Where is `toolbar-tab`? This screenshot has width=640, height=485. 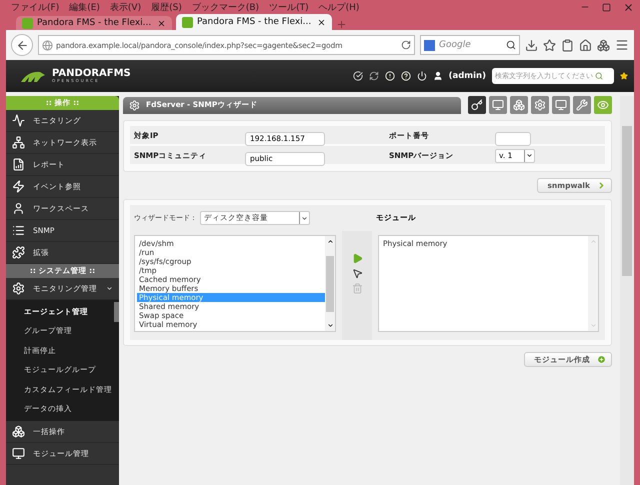
toolbar-tab is located at coordinates (477, 105).